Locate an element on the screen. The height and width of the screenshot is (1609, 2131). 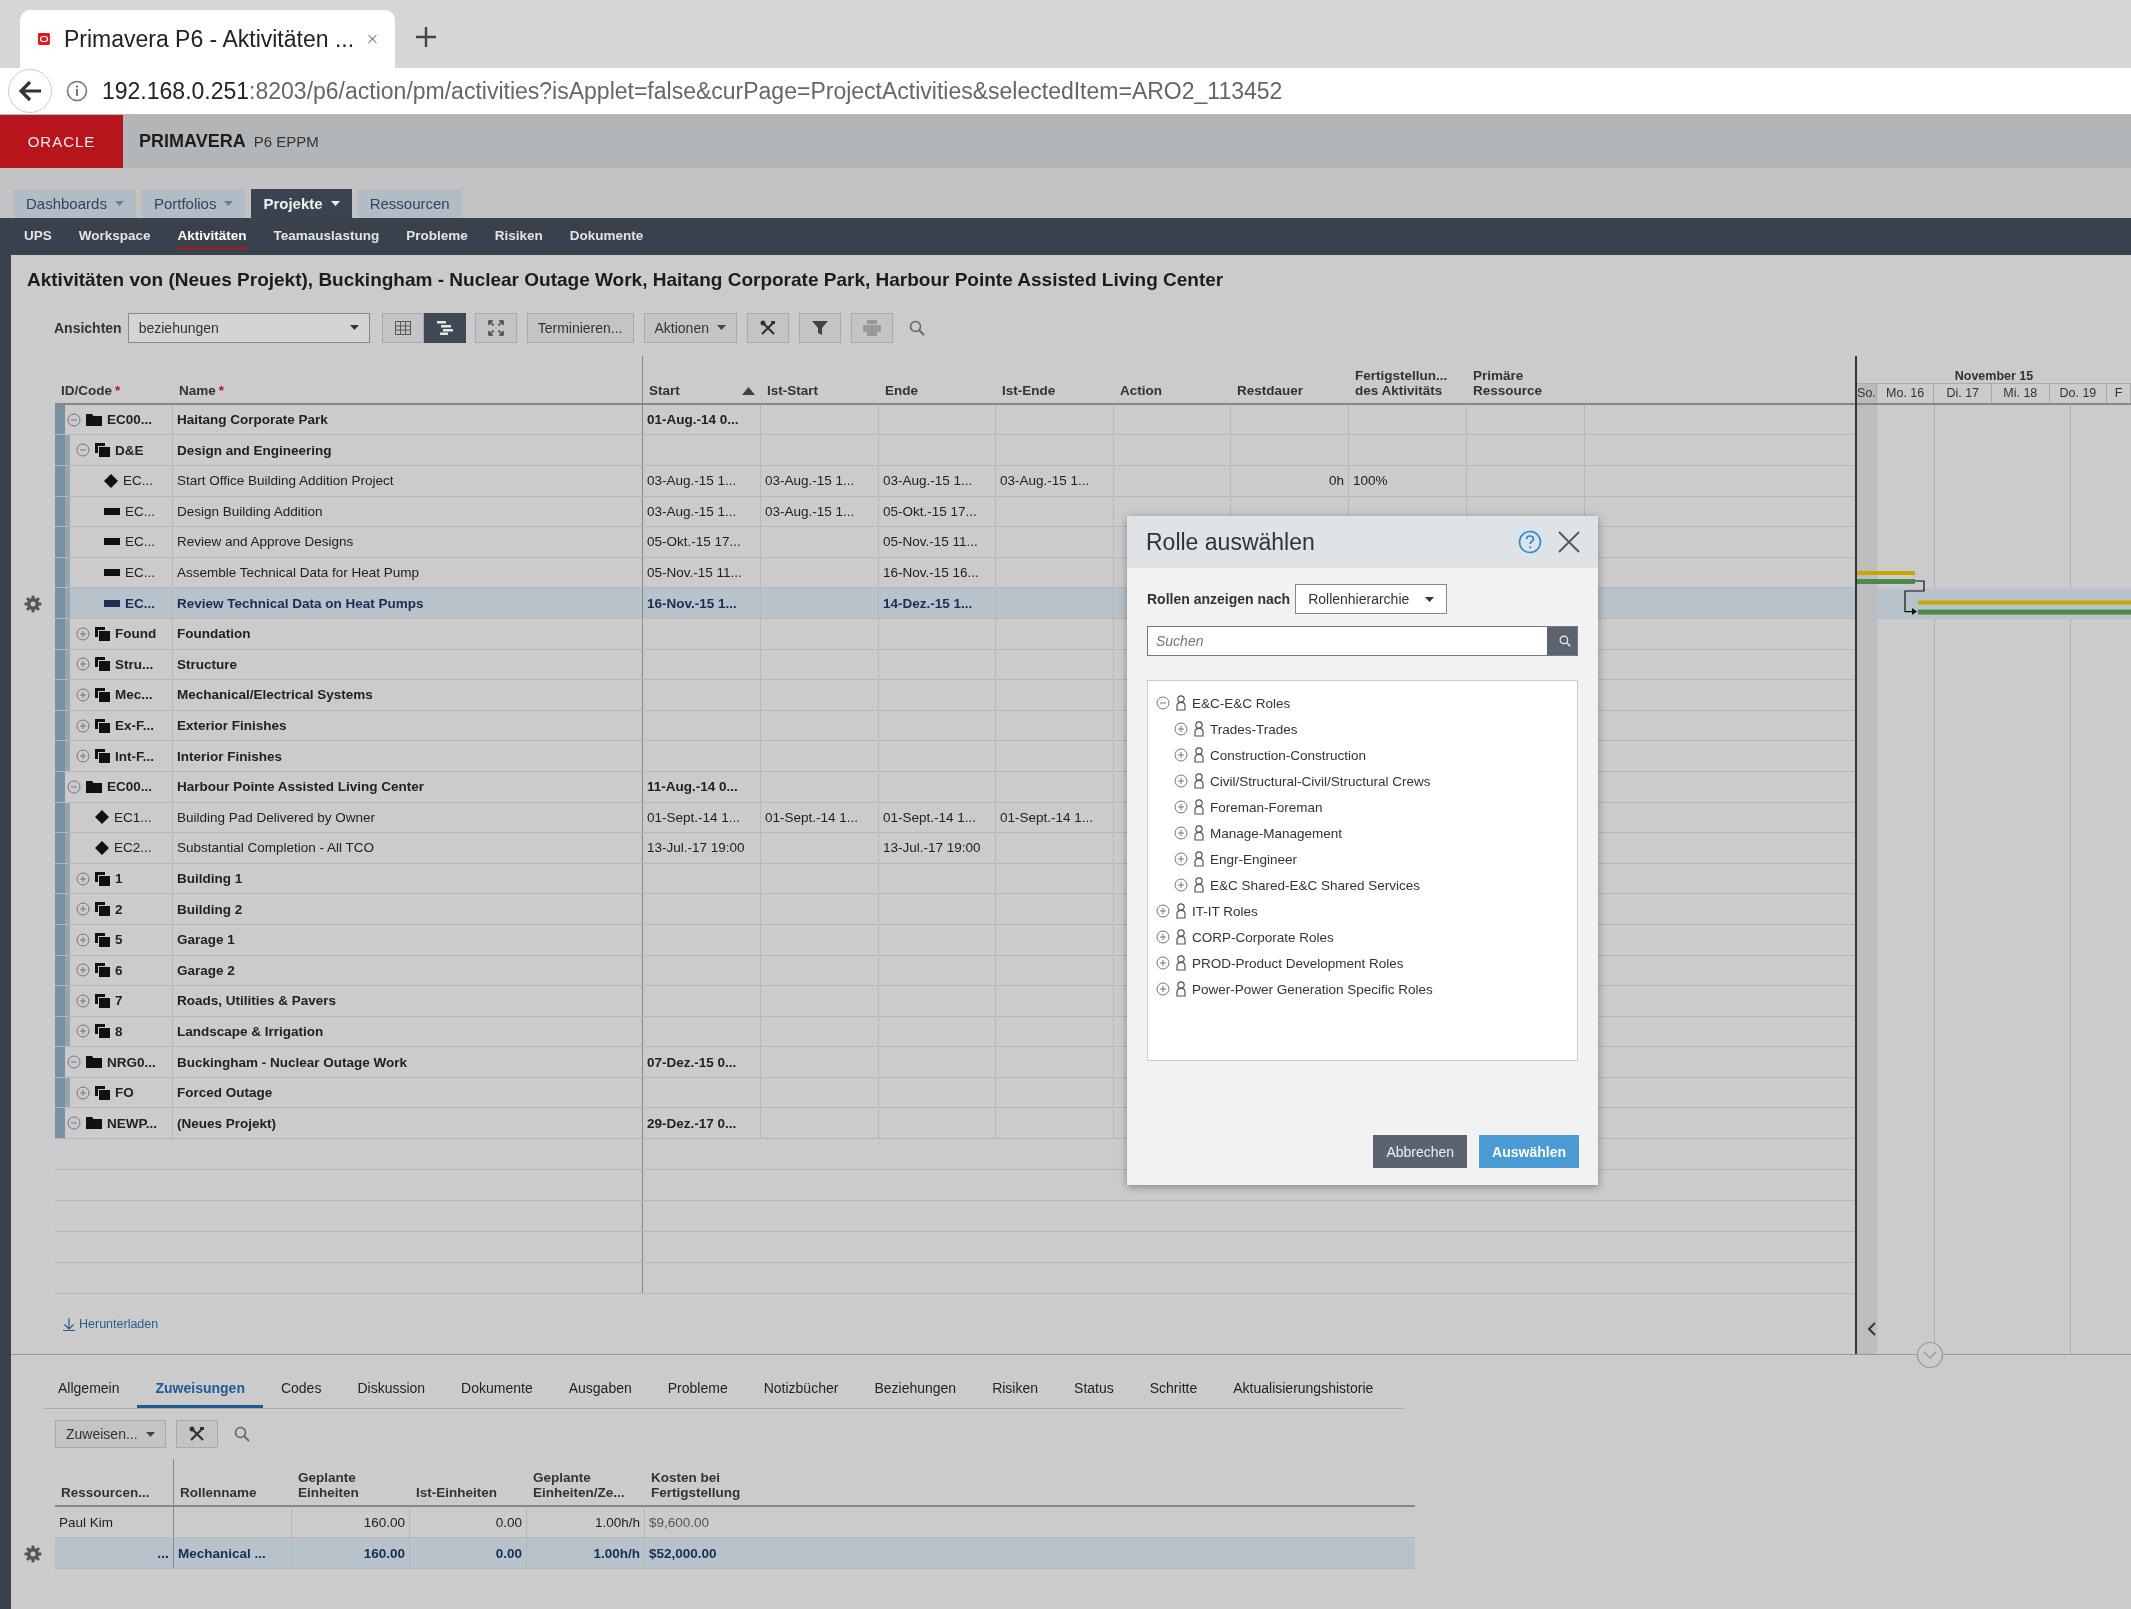
role-item: E&C Shared-E&C Shared Services is located at coordinates (1315, 885).